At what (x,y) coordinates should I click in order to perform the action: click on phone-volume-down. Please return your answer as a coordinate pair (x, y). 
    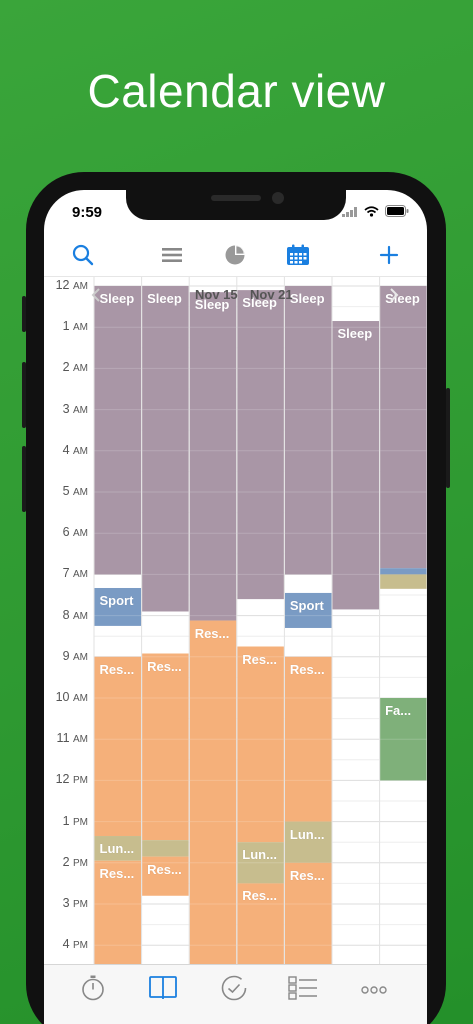
    Looking at the image, I should click on (24, 479).